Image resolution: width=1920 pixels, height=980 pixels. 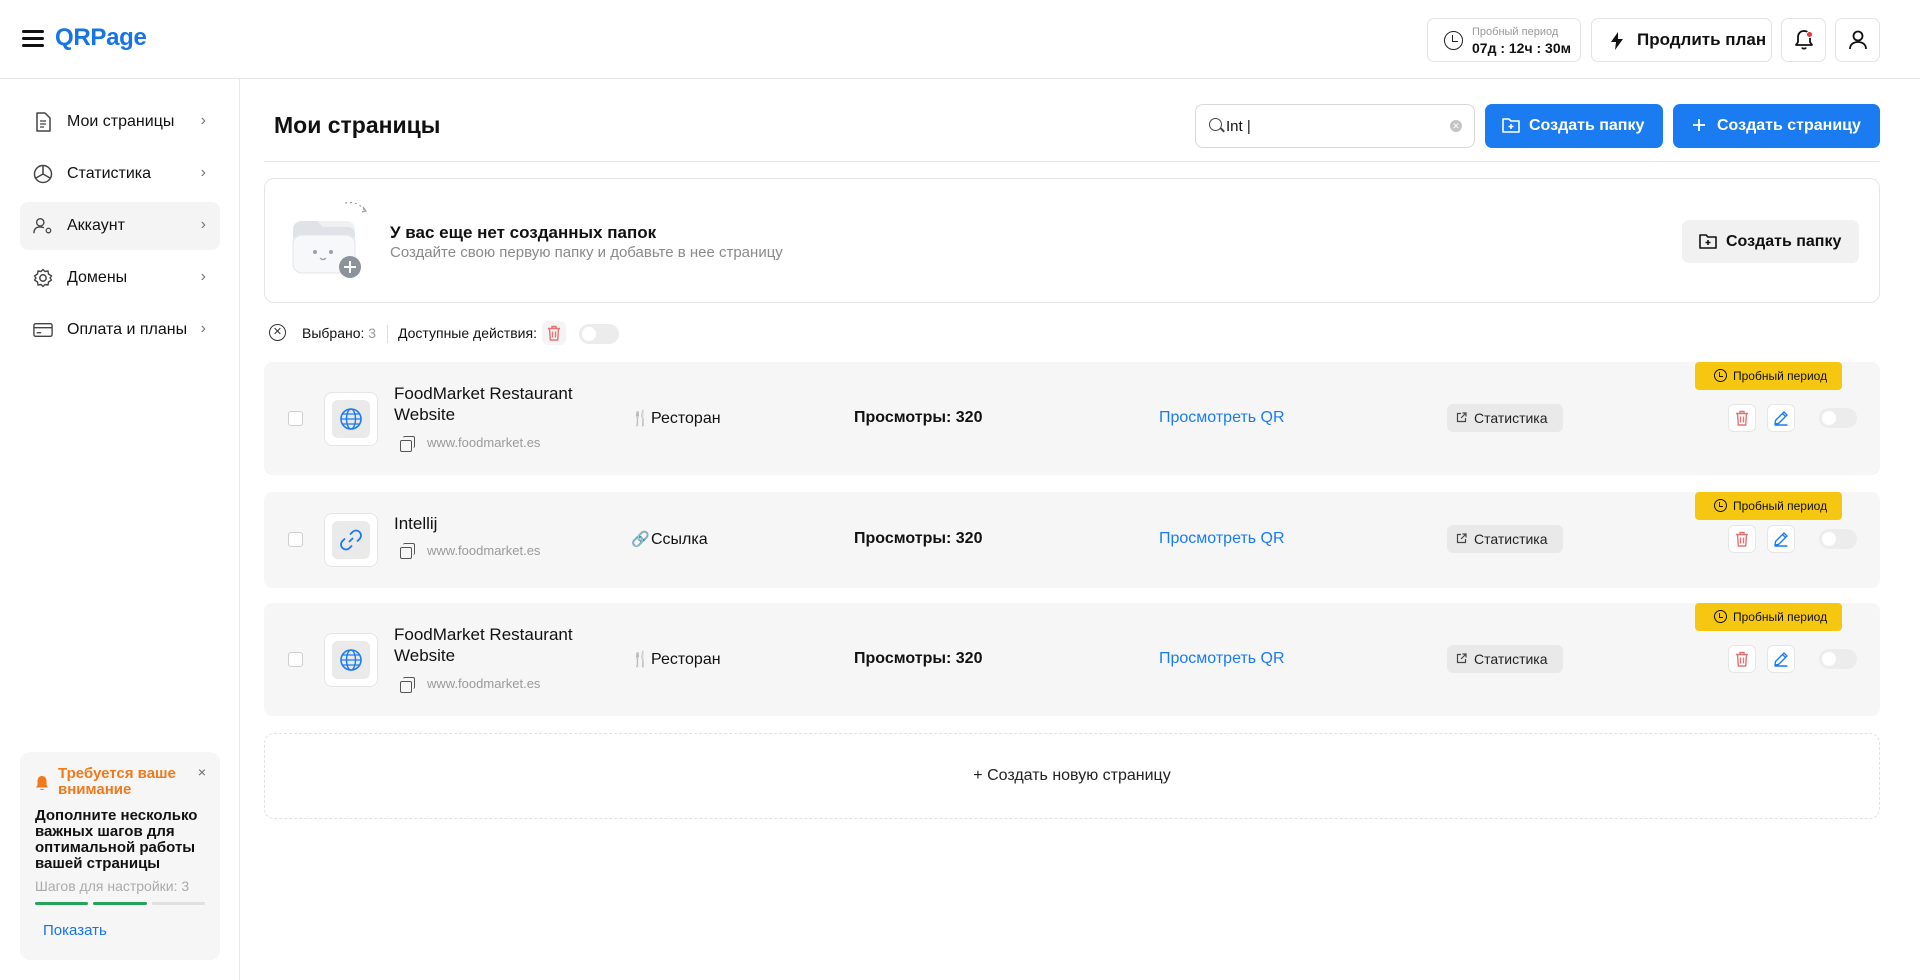 What do you see at coordinates (43, 278) in the screenshot?
I see `gear-icon` at bounding box center [43, 278].